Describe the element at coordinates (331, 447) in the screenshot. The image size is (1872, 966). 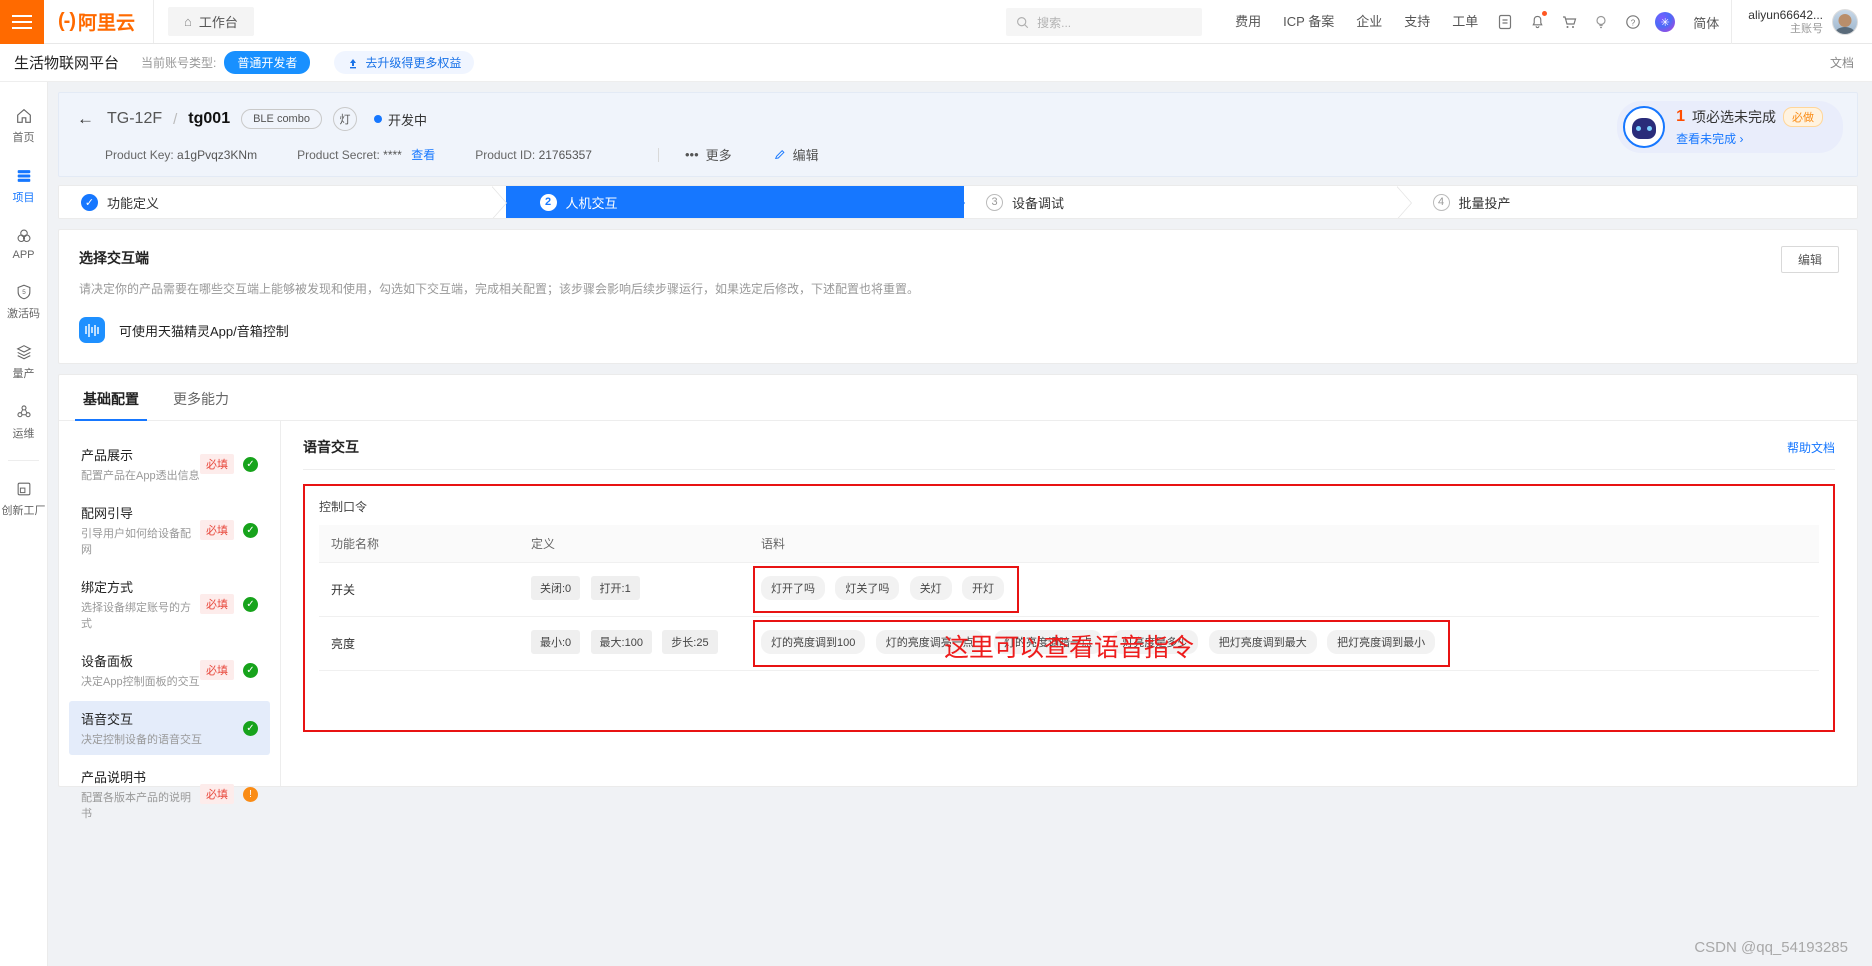
I see `detail-title: 语音交互` at that location.